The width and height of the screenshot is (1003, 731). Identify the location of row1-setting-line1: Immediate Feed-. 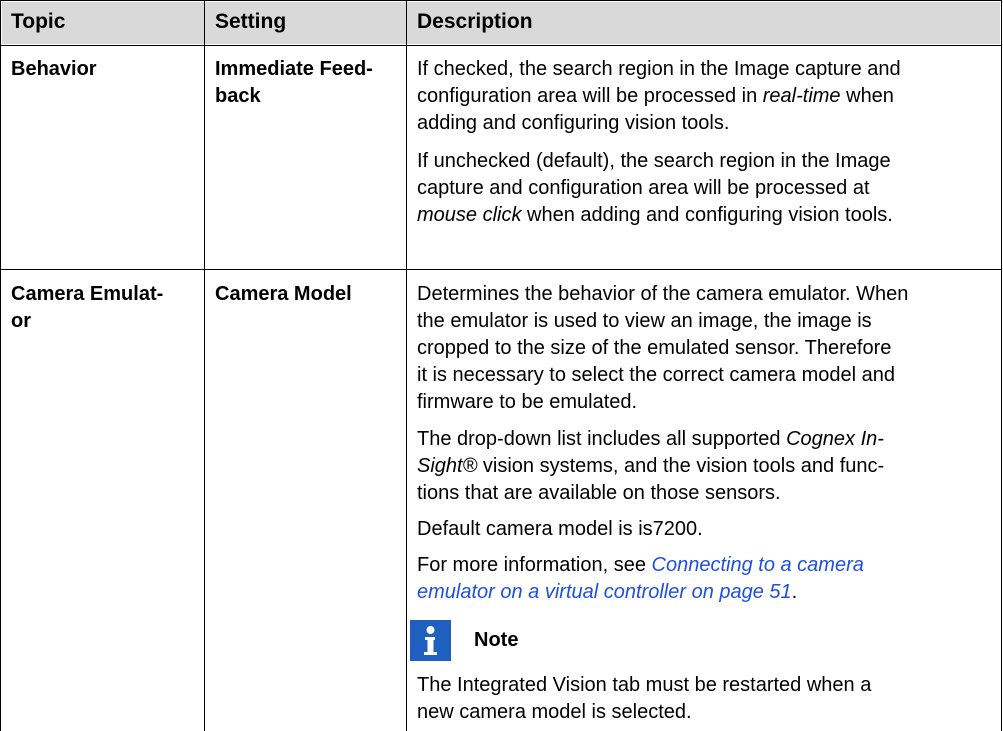
(294, 69).